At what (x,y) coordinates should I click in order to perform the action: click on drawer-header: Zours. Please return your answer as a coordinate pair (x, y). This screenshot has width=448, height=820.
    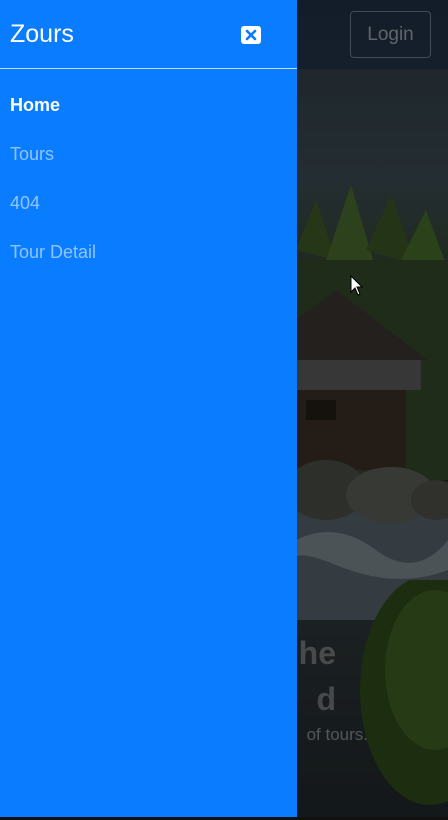
    Looking at the image, I should click on (148, 34).